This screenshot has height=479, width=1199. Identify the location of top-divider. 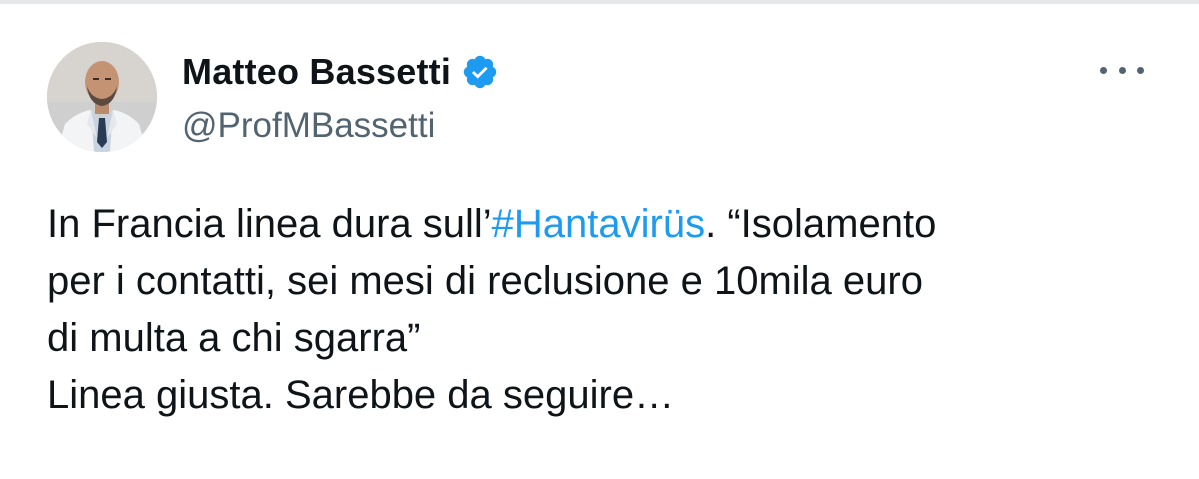
(599, 2).